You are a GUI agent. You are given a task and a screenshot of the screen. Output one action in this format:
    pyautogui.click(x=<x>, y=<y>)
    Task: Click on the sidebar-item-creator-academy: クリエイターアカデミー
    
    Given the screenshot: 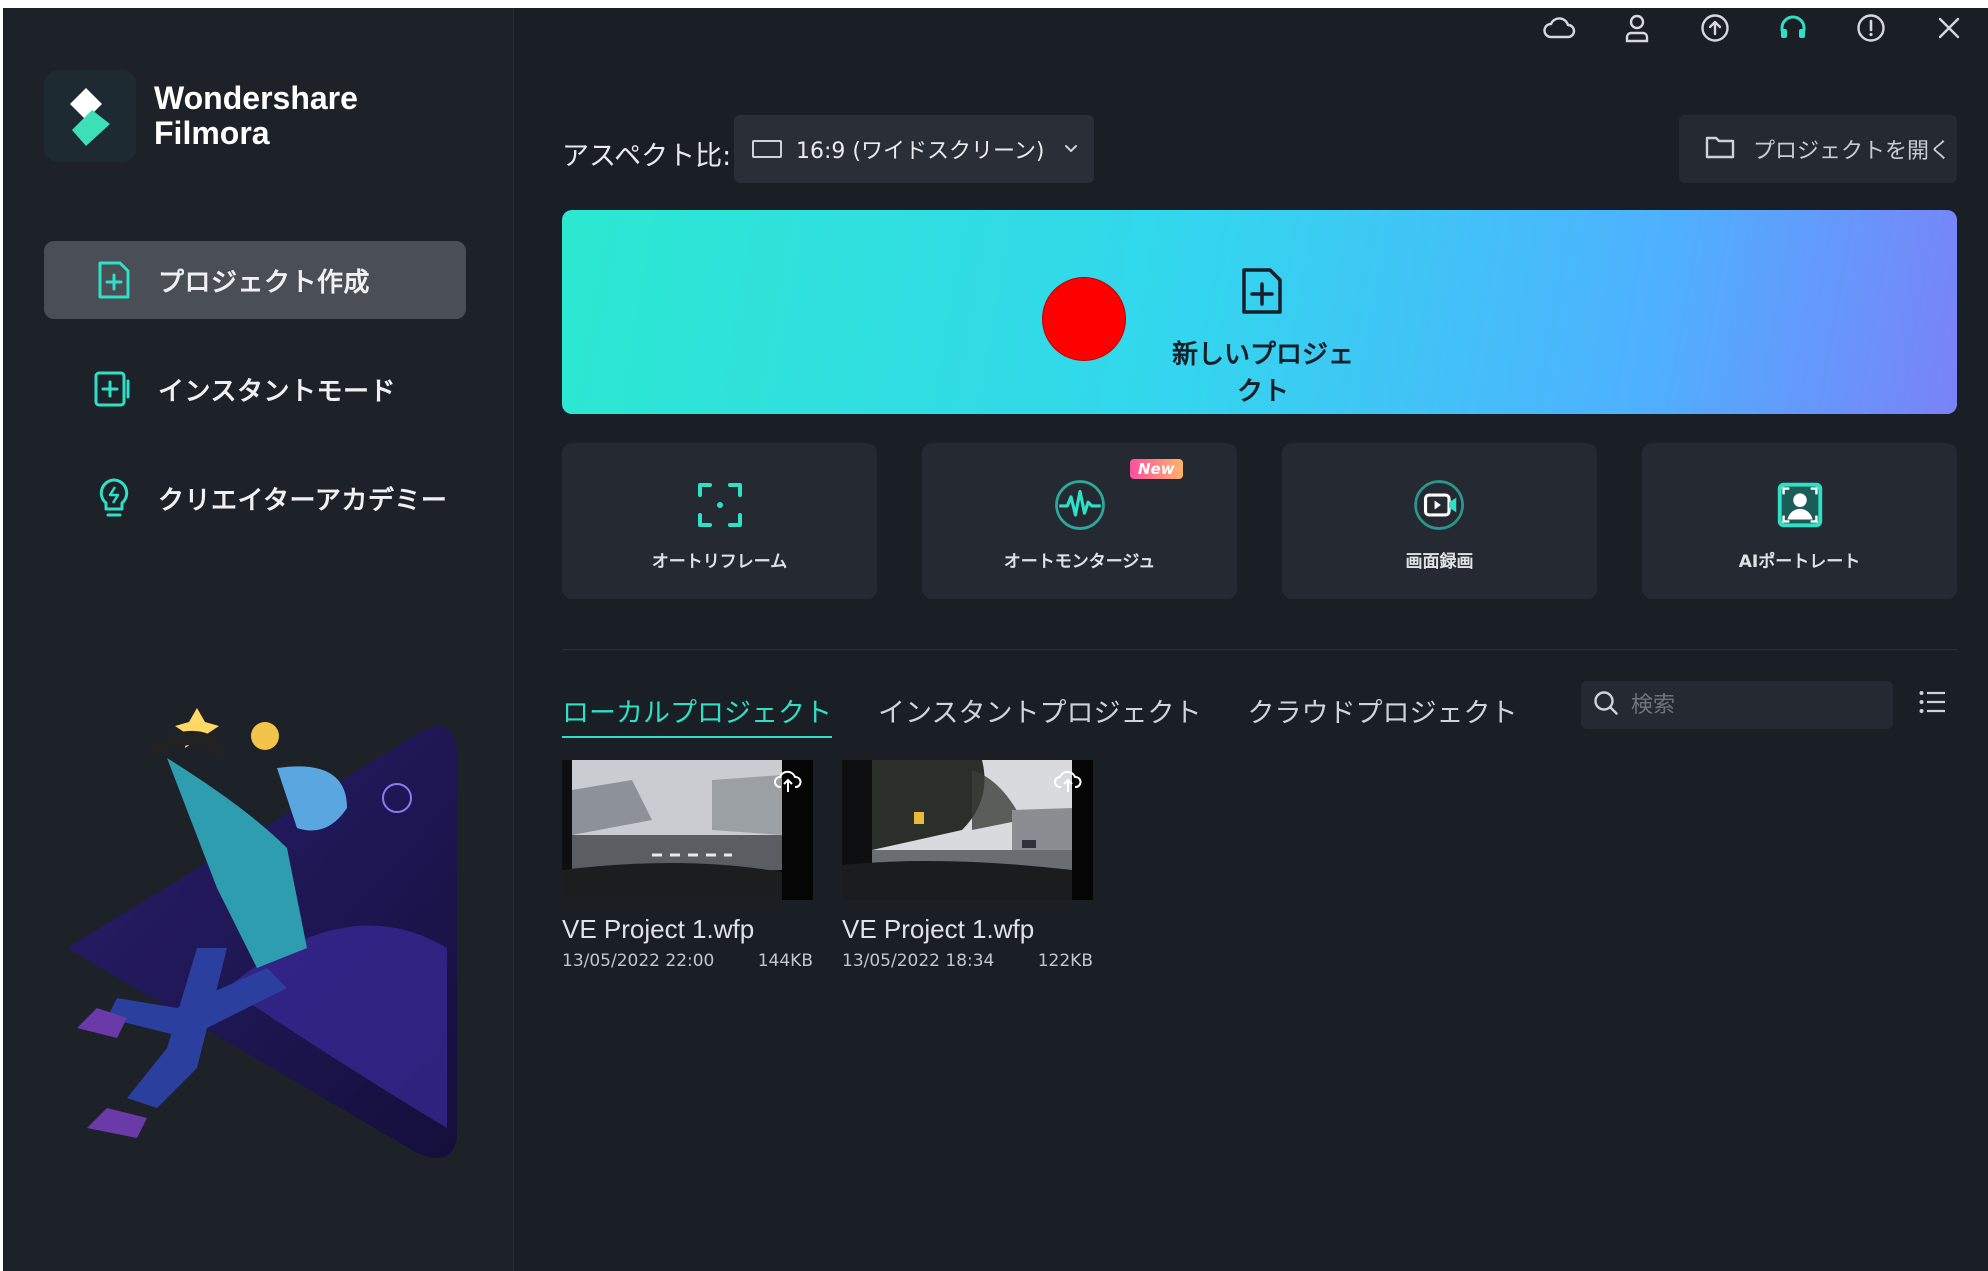 What is the action you would take?
    pyautogui.click(x=255, y=498)
    